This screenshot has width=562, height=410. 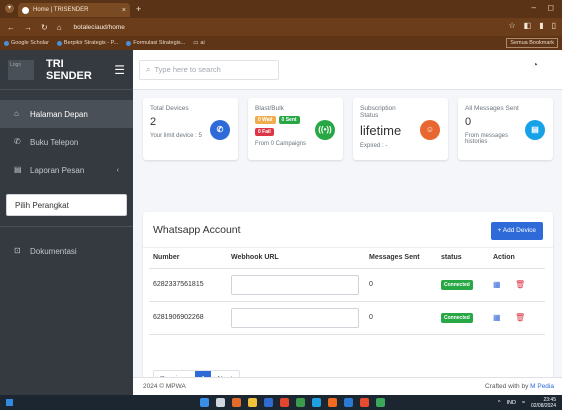 What do you see at coordinates (119, 70) in the screenshot?
I see `hamburger-menu-icon: ☰` at bounding box center [119, 70].